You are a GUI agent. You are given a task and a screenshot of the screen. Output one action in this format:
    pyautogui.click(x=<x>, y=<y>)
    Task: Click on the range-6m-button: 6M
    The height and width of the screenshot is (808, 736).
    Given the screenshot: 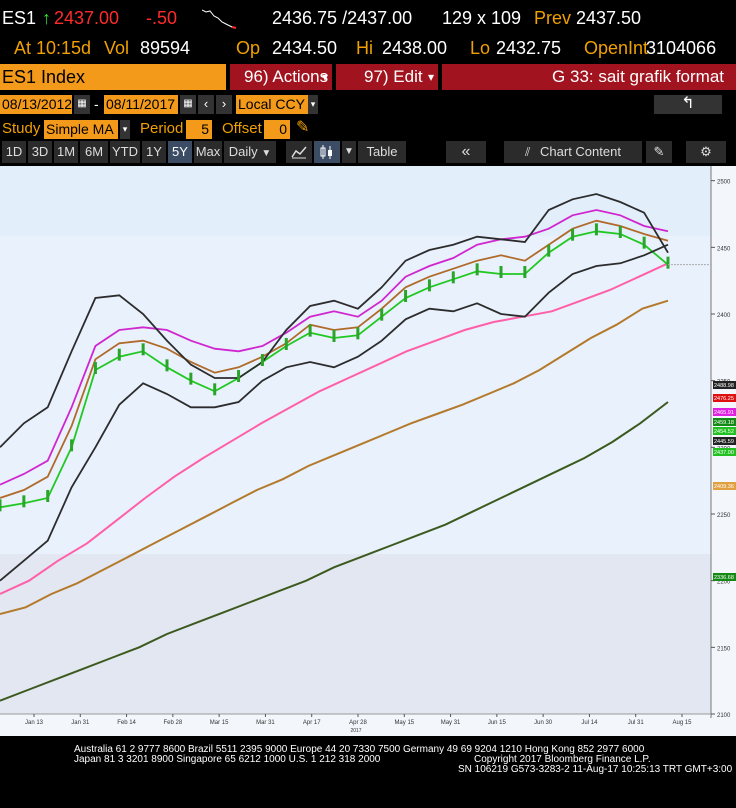 What is the action you would take?
    pyautogui.click(x=94, y=152)
    